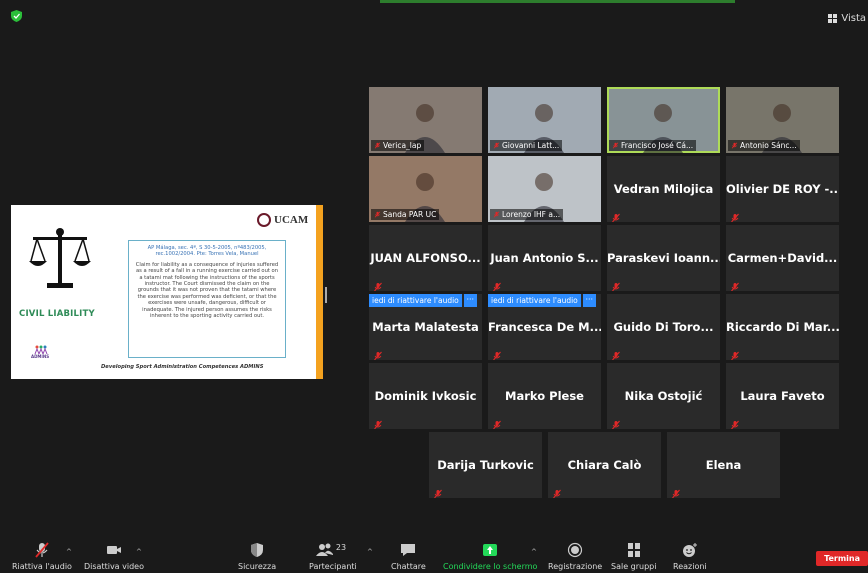 The height and width of the screenshot is (573, 868). What do you see at coordinates (425, 189) in the screenshot?
I see `participant-tile: Sanda PAR UC` at bounding box center [425, 189].